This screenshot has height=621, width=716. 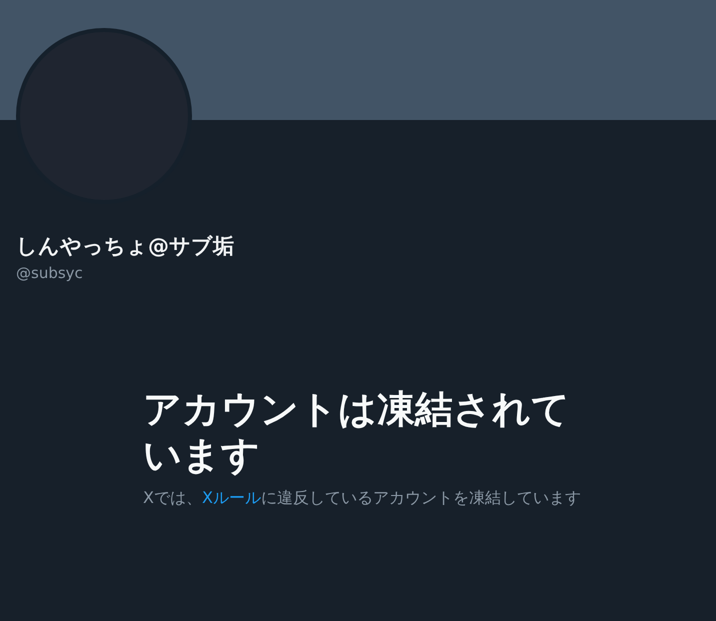 What do you see at coordinates (231, 497) in the screenshot?
I see `rules-link: Xルール` at bounding box center [231, 497].